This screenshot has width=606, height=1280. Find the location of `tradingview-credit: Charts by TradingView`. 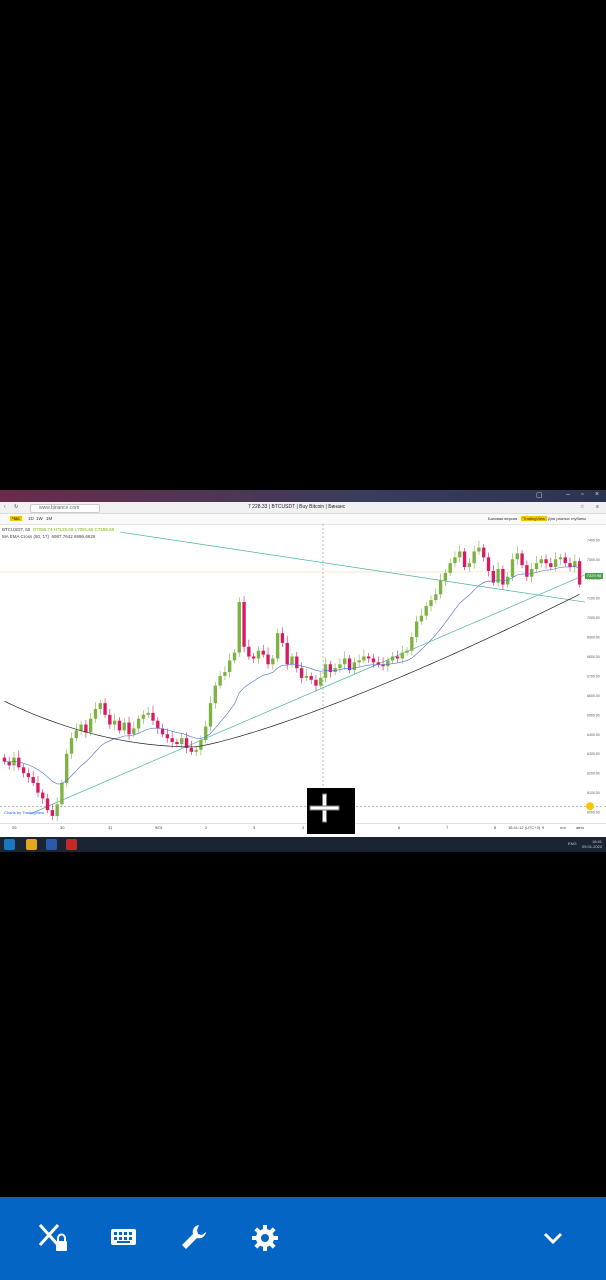

tradingview-credit: Charts by TradingView is located at coordinates (24, 812).